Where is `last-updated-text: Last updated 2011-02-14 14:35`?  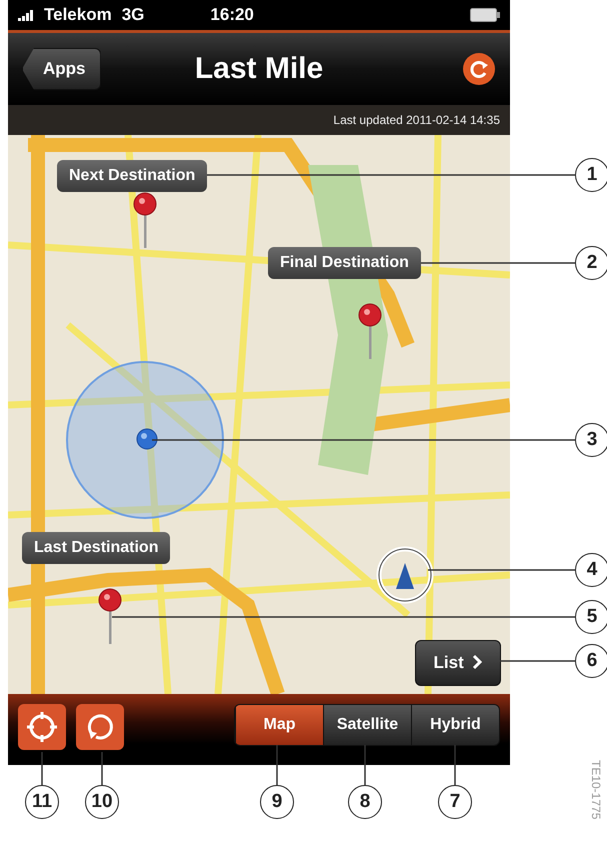 last-updated-text: Last updated 2011-02-14 14:35 is located at coordinates (416, 120).